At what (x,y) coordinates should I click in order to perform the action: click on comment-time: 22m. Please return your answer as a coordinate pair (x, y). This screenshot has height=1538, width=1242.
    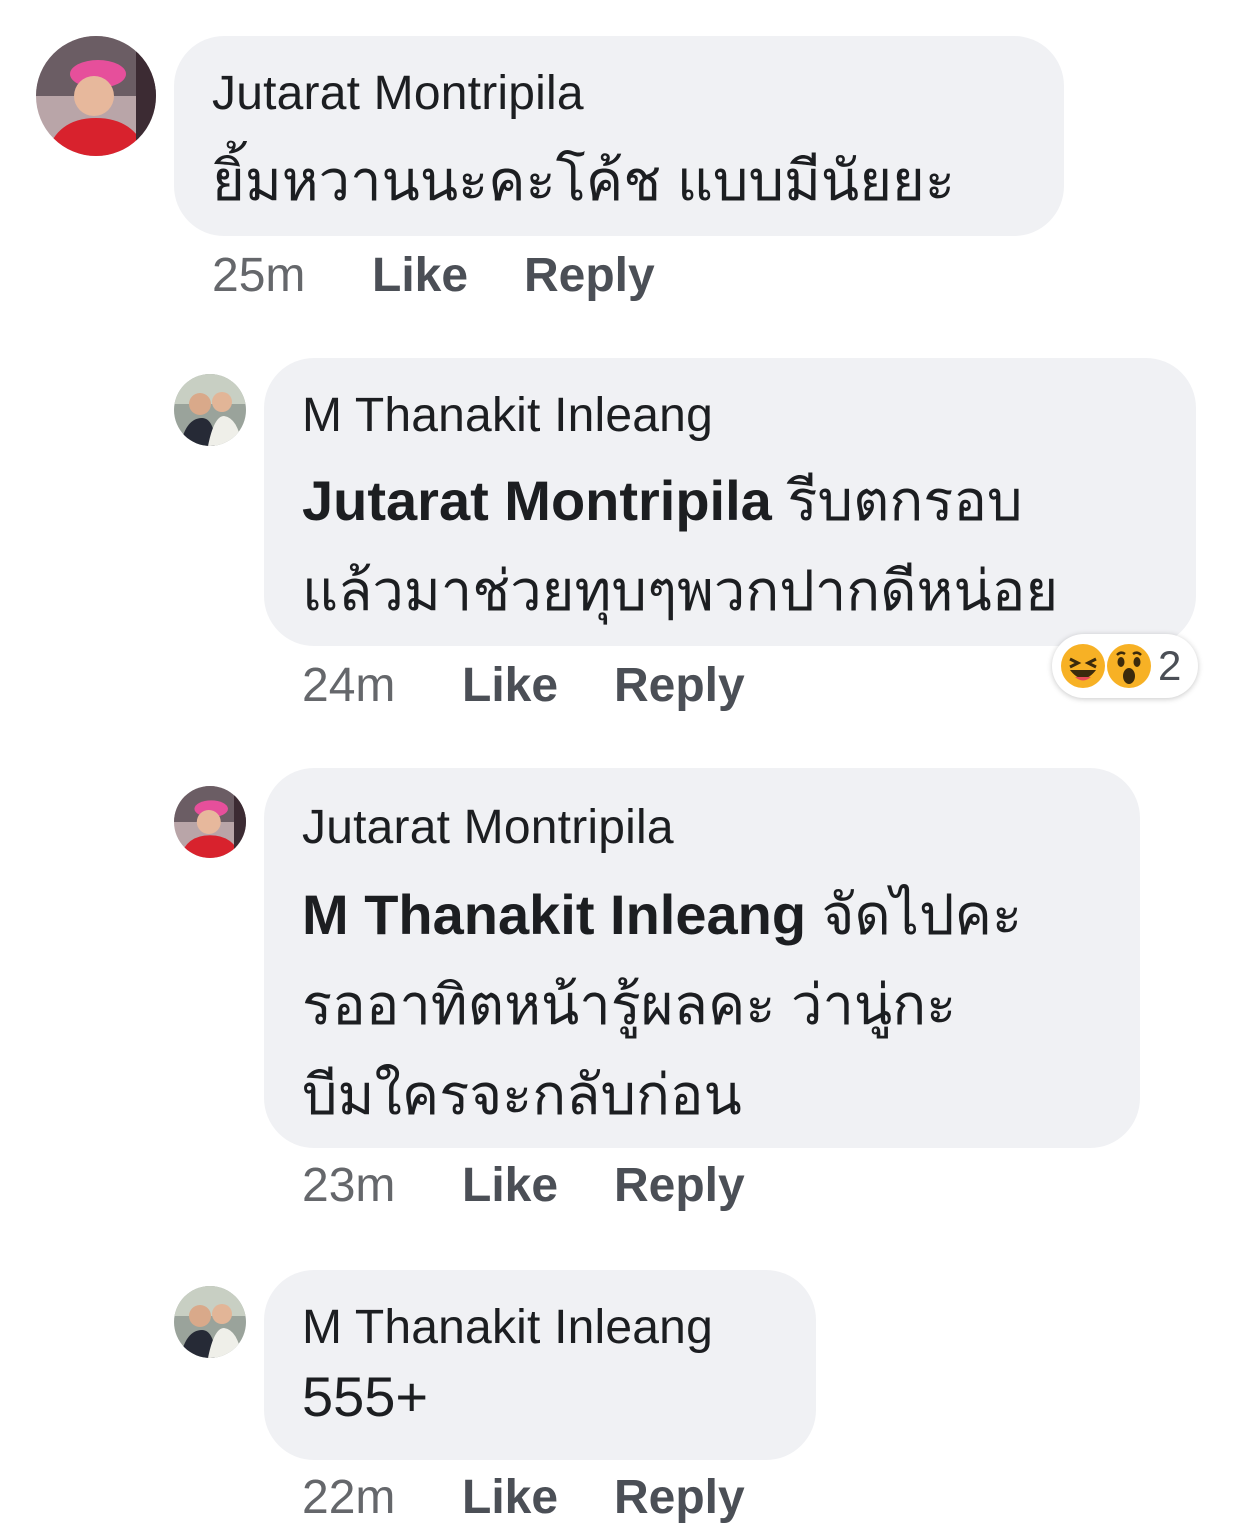
    Looking at the image, I should click on (348, 1497).